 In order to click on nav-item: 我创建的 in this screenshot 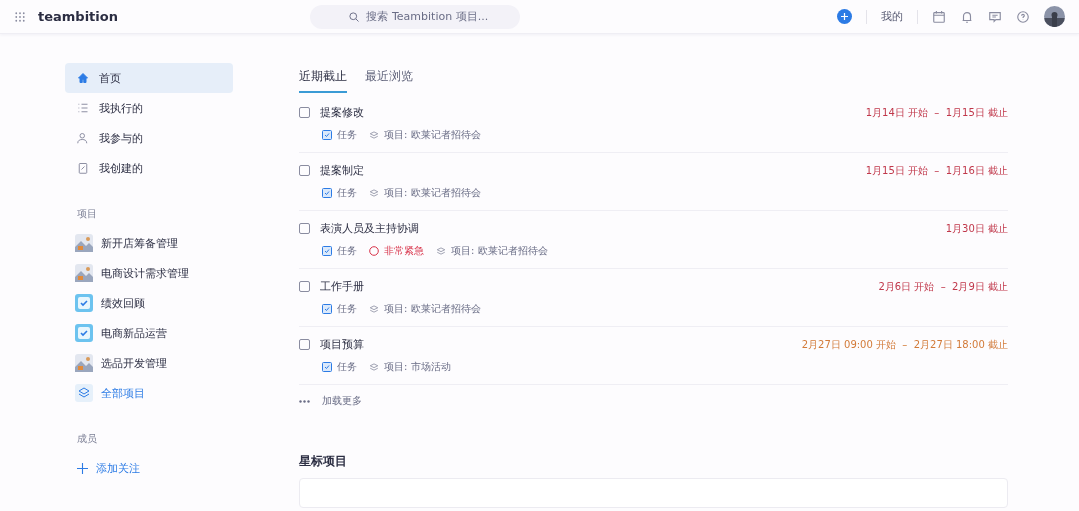, I will do `click(149, 168)`.